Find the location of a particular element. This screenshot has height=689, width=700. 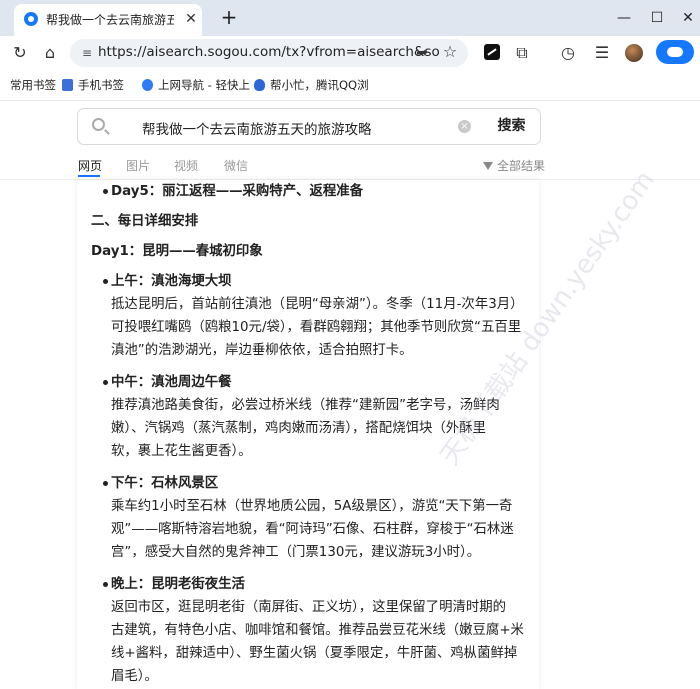

search-bar: 帮我做一个去云南旅游五天的旅游攻略 × 搜索 is located at coordinates (309, 126).